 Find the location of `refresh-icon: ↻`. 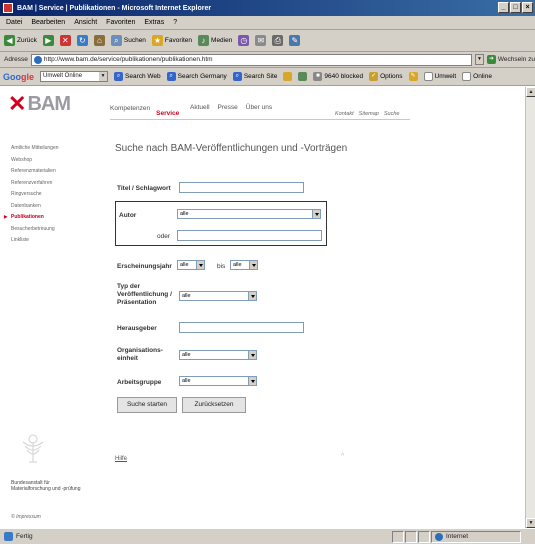

refresh-icon: ↻ is located at coordinates (82, 40).